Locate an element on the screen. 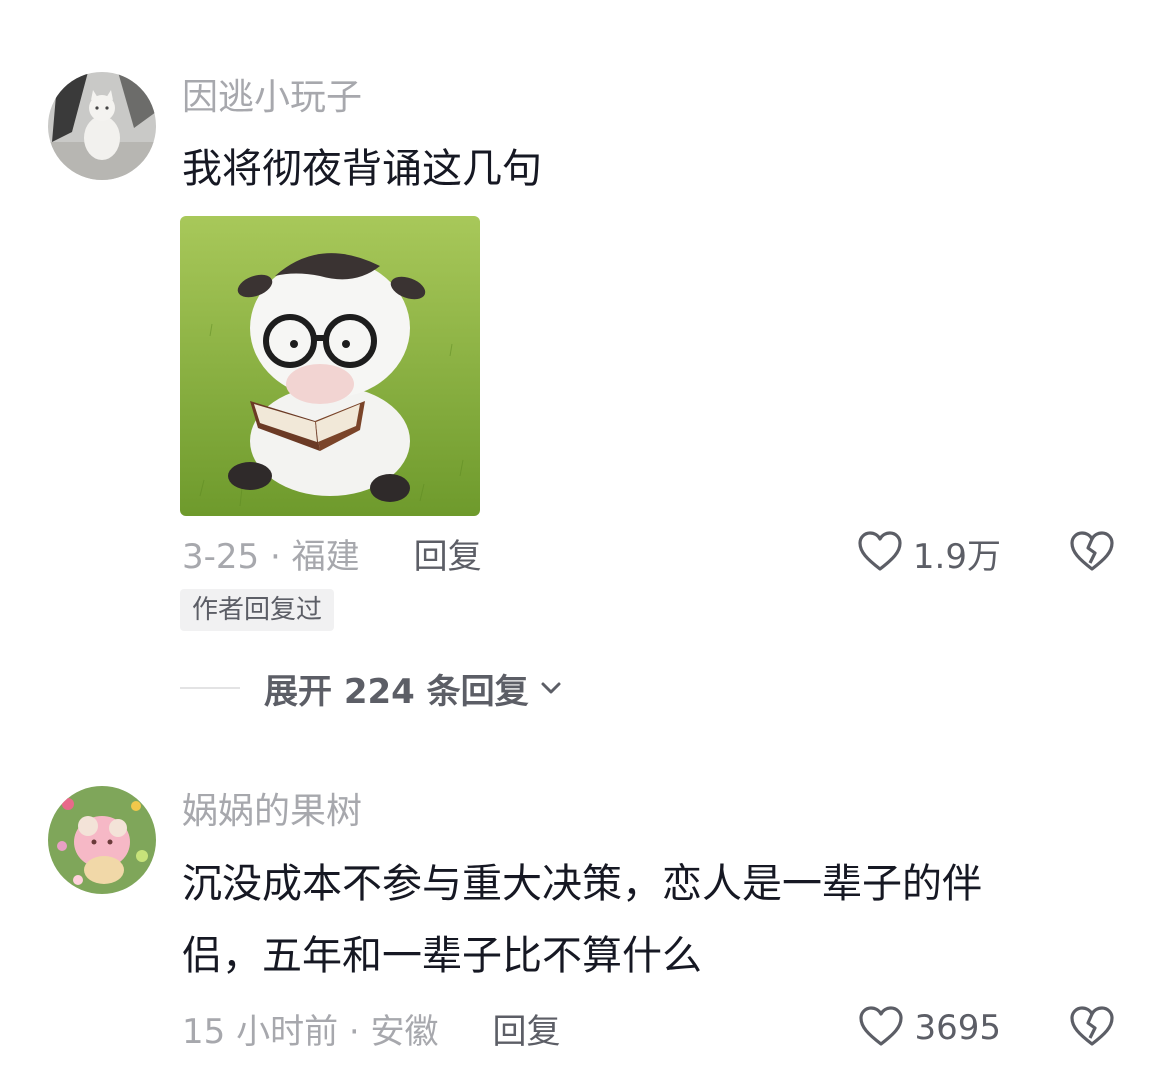  expand-replies-label: 展开 224 条回复 is located at coordinates (396, 691).